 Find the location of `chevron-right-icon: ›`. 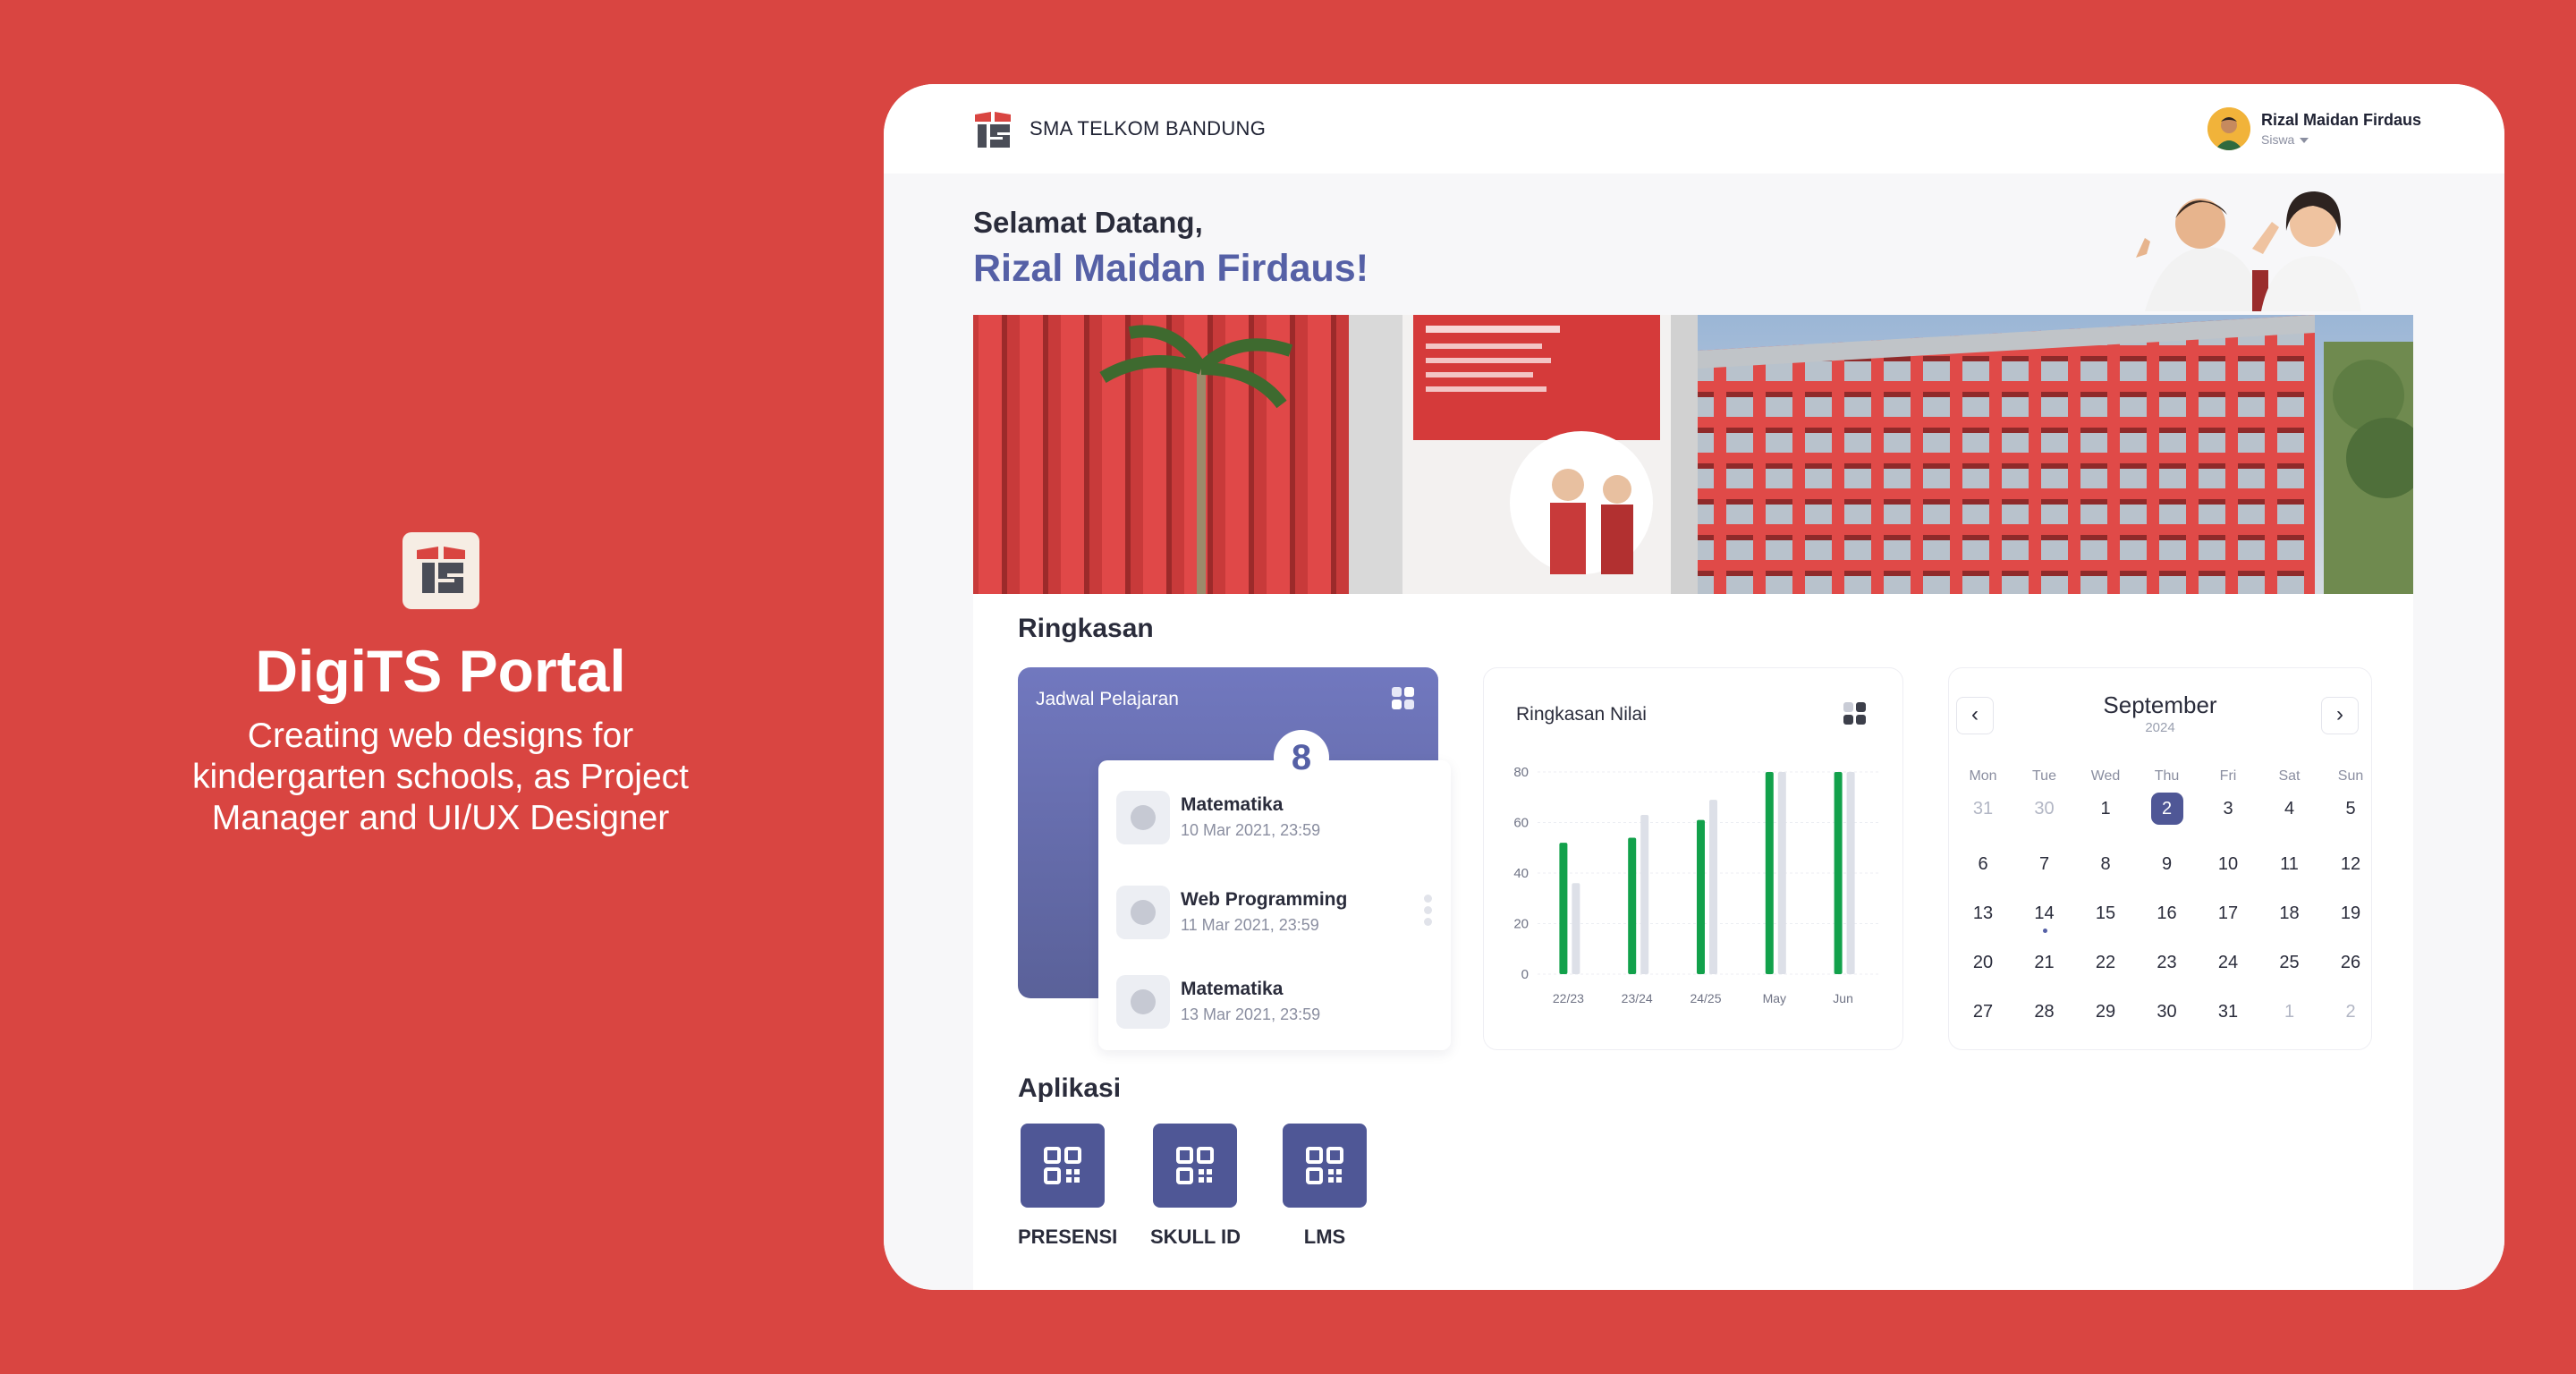

chevron-right-icon: › is located at coordinates (2339, 714).